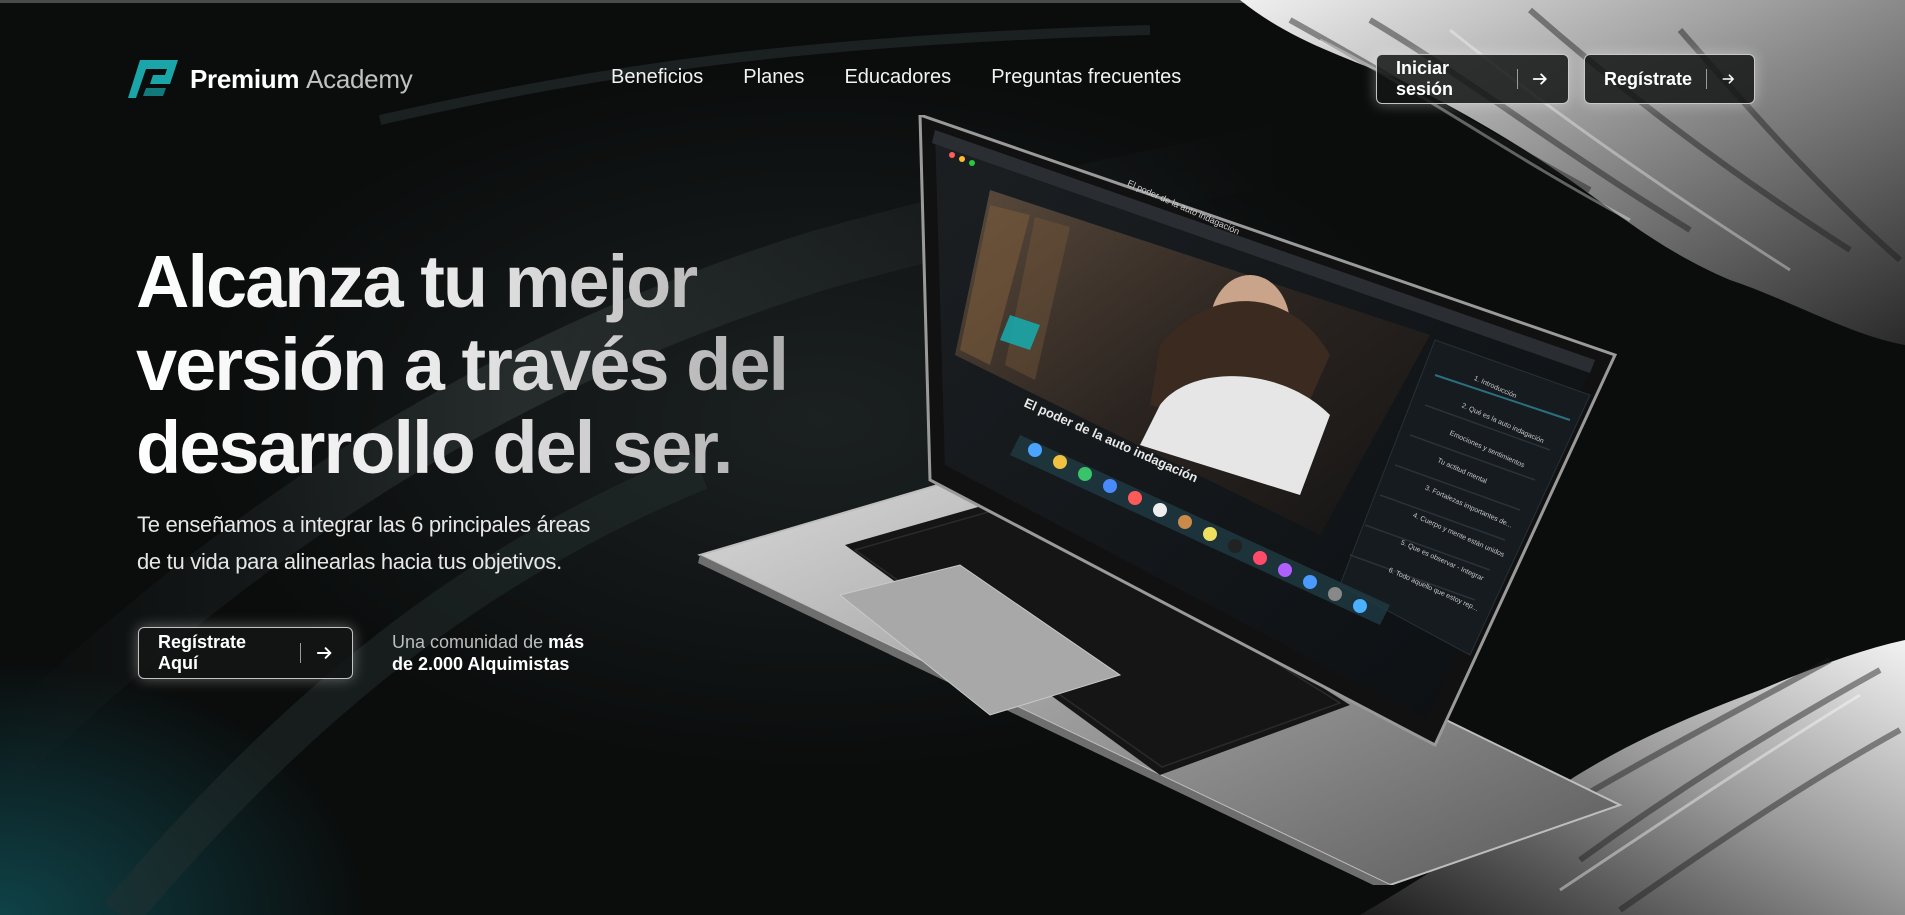  Describe the element at coordinates (359, 78) in the screenshot. I see `brand-name-secondary: Academy` at that location.